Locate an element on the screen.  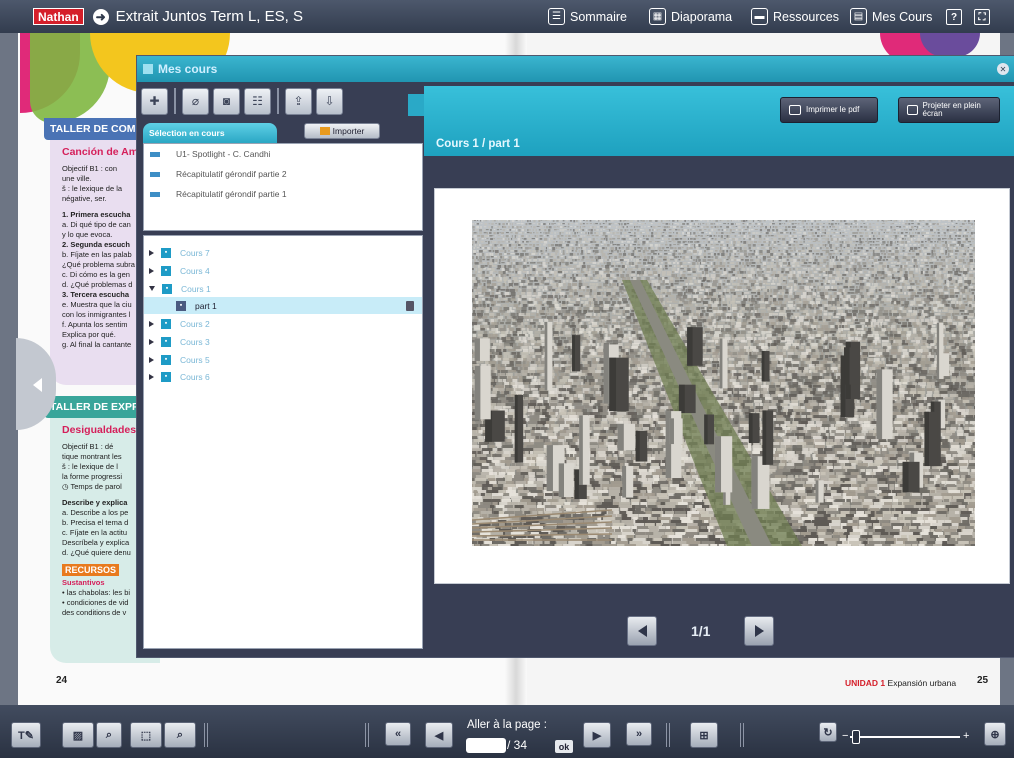
selection-item-label: Récapitulatif gérondif partie 1 is located at coordinates (231, 194).